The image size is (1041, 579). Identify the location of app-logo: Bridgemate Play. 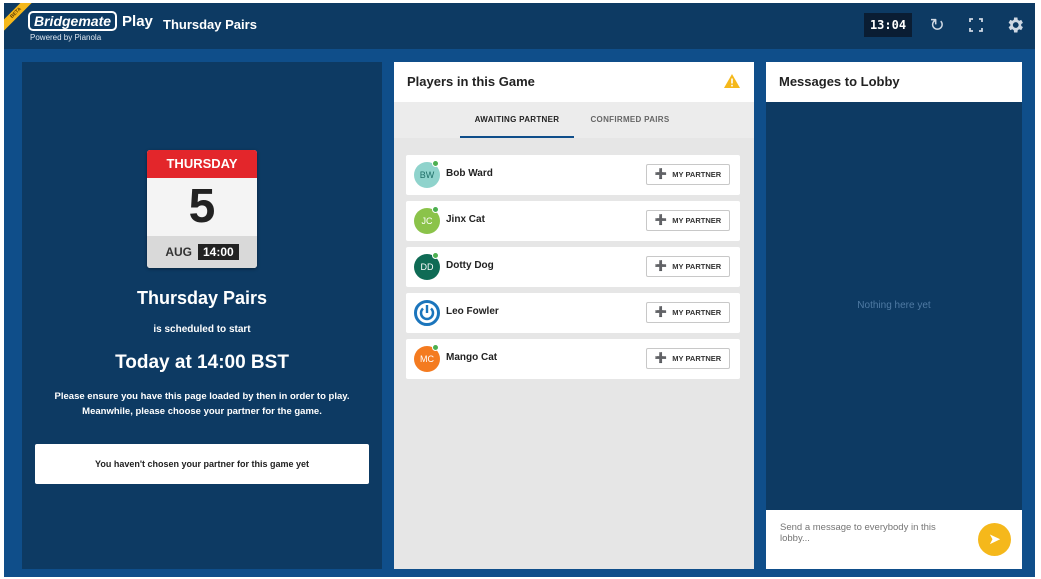
(90, 21).